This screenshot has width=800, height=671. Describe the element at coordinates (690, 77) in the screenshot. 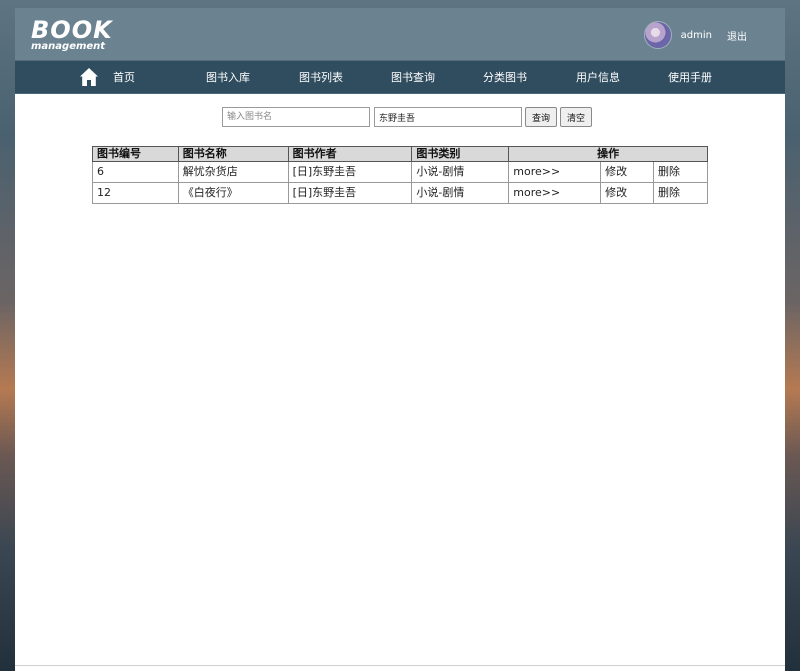

I see `nav-item-user-manual: 使用手册` at that location.